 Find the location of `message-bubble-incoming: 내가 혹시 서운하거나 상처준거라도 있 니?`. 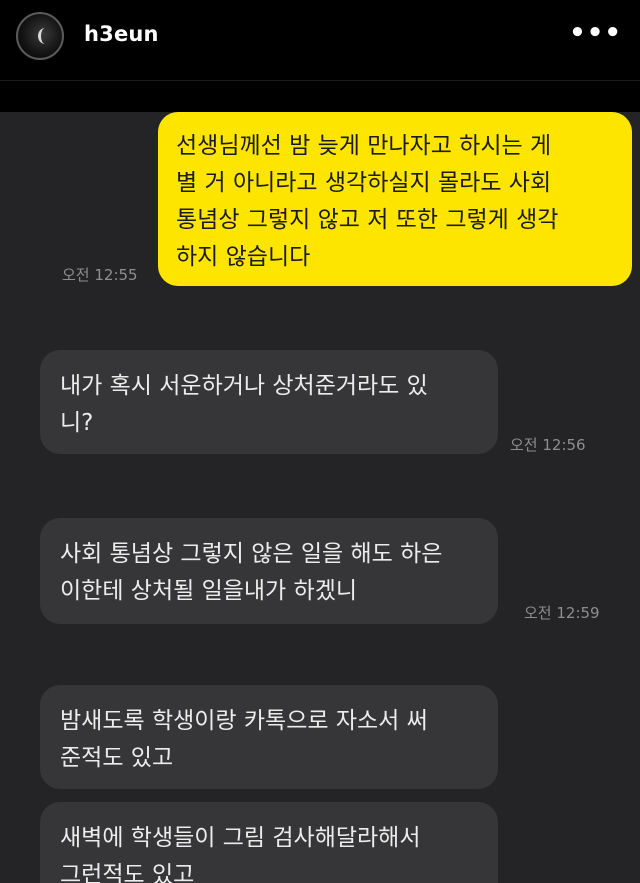

message-bubble-incoming: 내가 혹시 서운하거나 상처준거라도 있 니? is located at coordinates (269, 402).